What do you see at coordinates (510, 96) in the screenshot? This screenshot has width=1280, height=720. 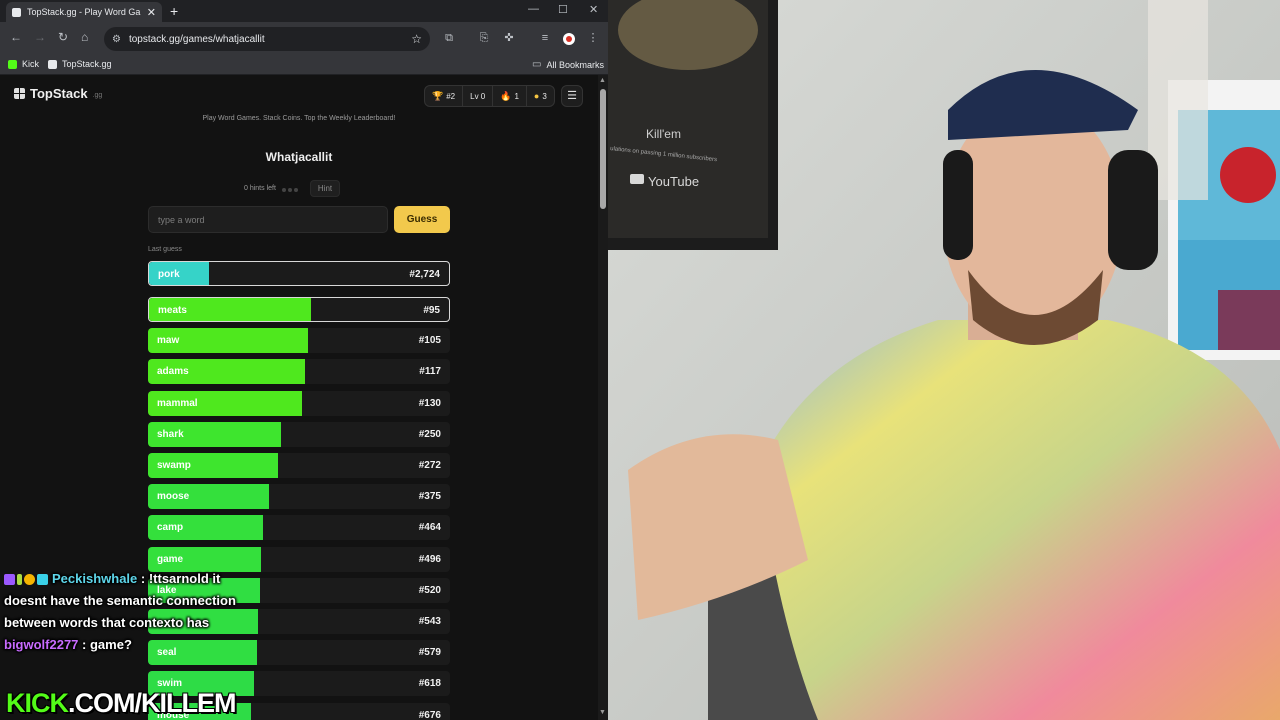 I see `stat-2: 🔥 1` at bounding box center [510, 96].